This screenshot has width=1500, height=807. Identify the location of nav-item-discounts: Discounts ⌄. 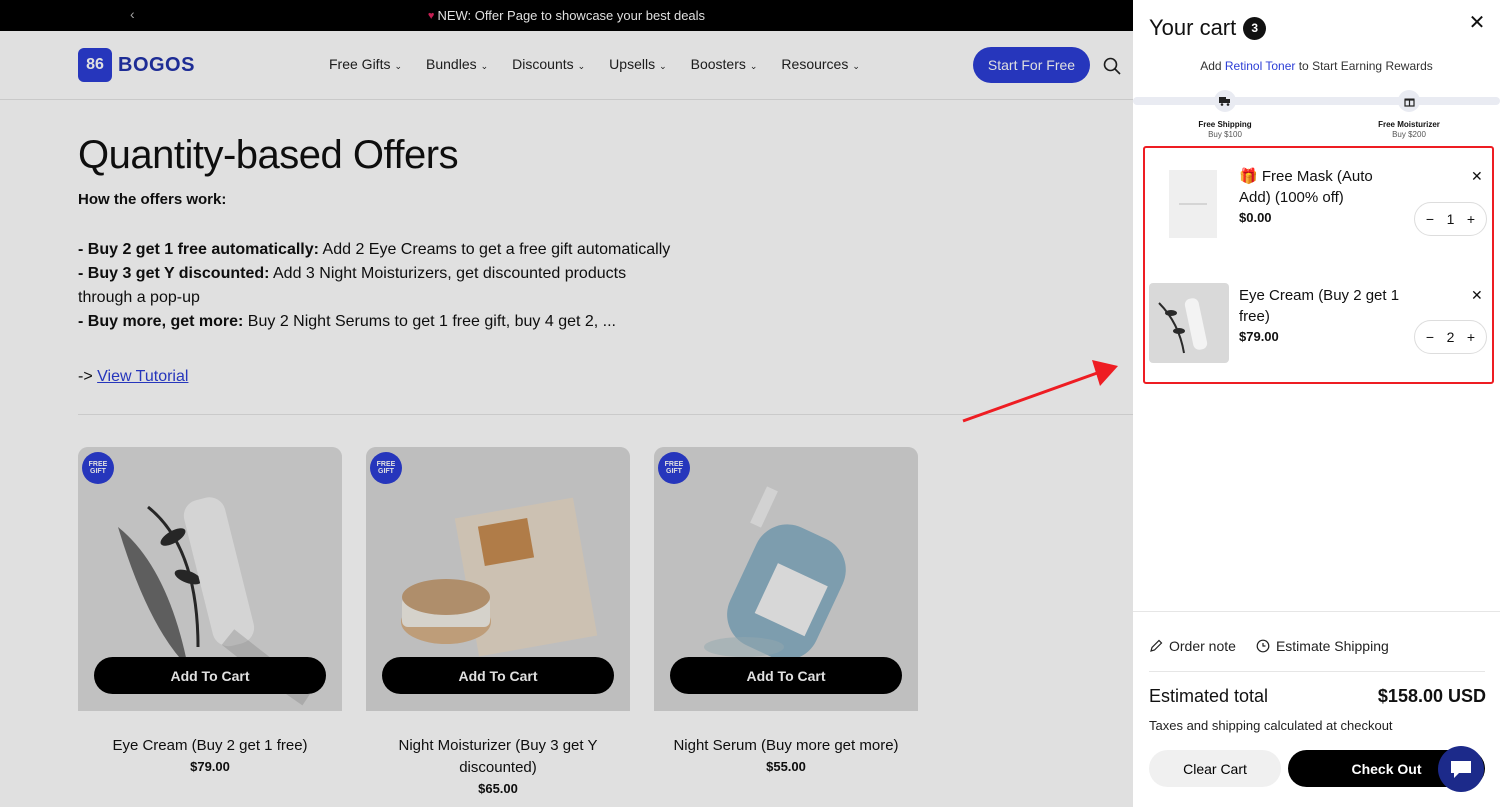
(548, 64).